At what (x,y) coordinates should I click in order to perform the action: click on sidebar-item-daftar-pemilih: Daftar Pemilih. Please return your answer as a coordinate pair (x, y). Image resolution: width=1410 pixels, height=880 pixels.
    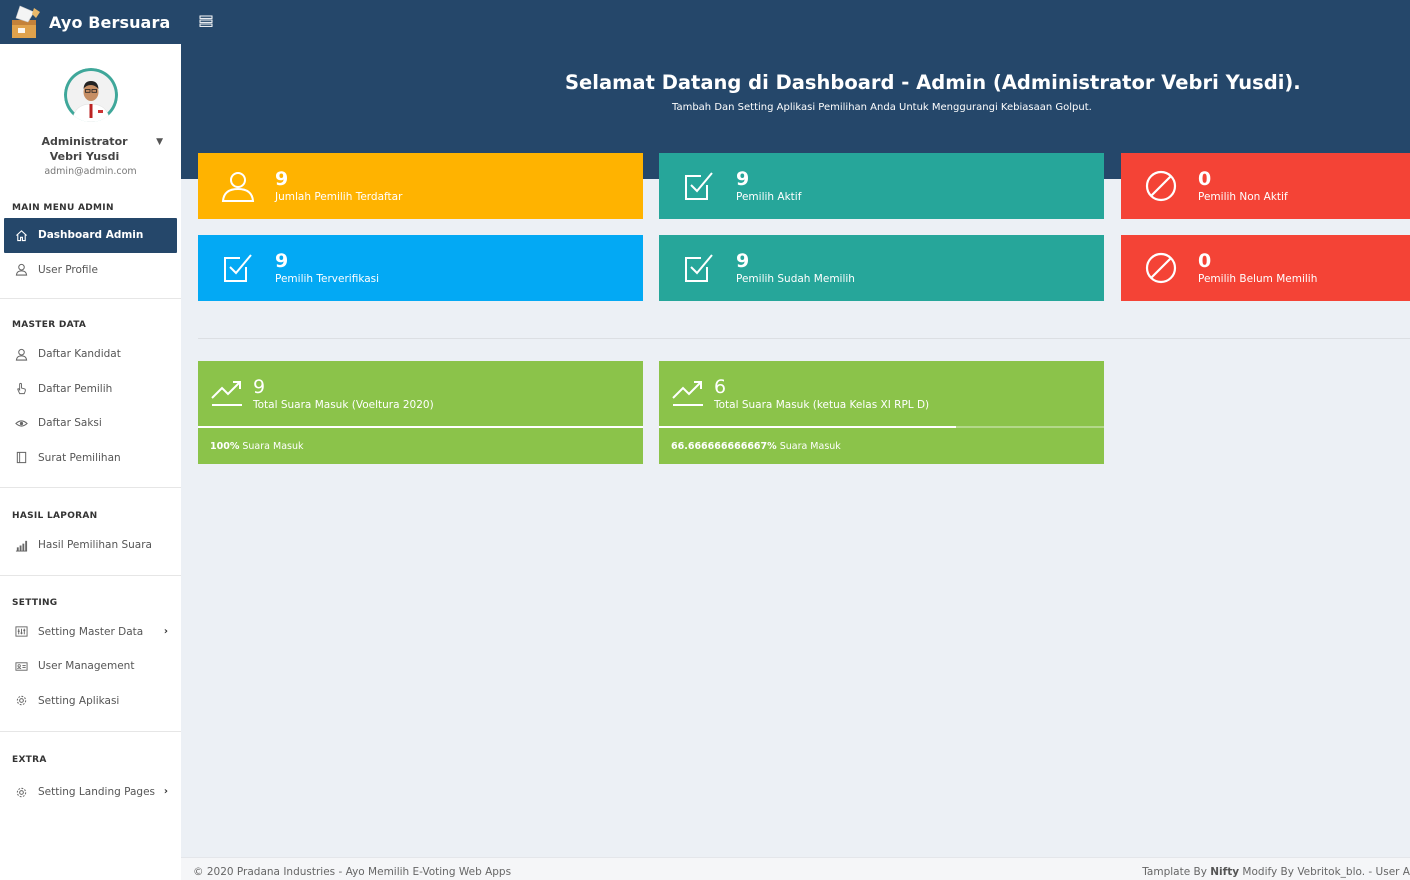
    Looking at the image, I should click on (90, 389).